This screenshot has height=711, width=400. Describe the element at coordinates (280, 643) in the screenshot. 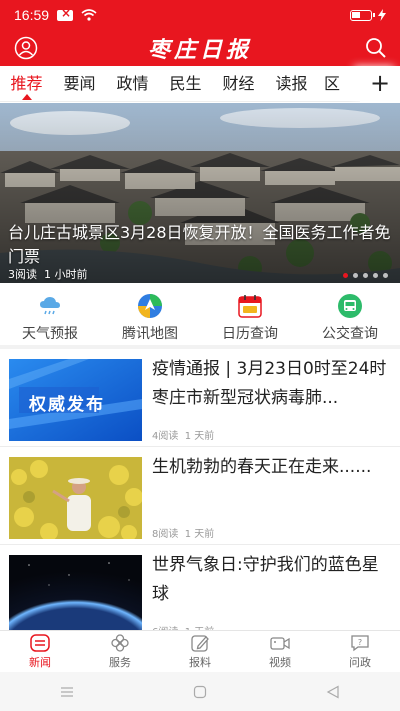

I see `video-icon` at that location.